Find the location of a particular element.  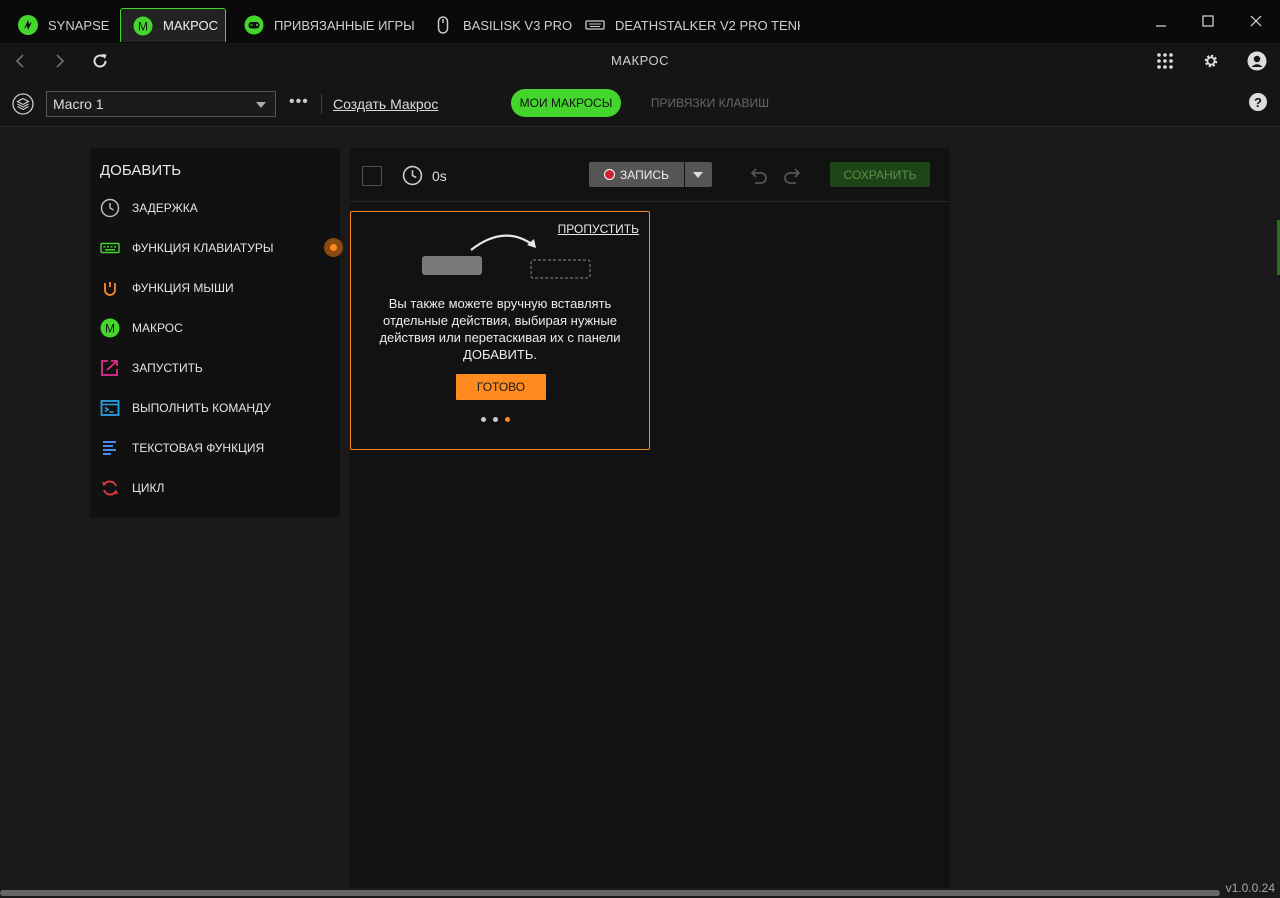

layers-button is located at coordinates (23, 106).